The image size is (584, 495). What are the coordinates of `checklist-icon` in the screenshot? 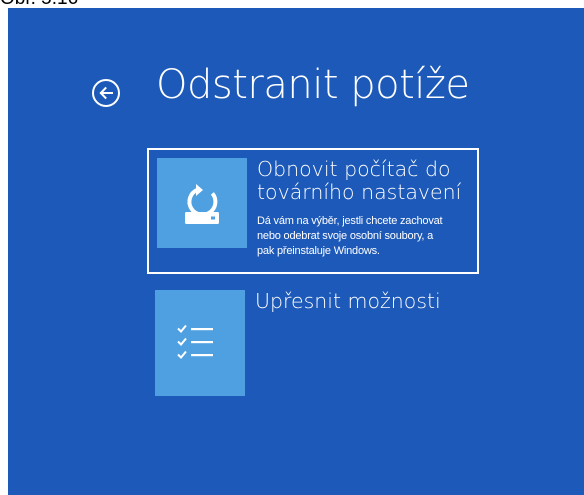 It's located at (195, 341).